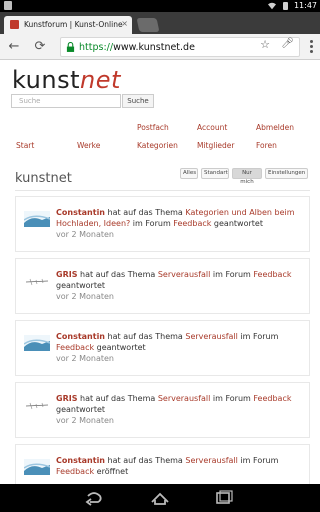  What do you see at coordinates (286, 173) in the screenshot?
I see `filter-einstellungen: Einstellungen` at bounding box center [286, 173].